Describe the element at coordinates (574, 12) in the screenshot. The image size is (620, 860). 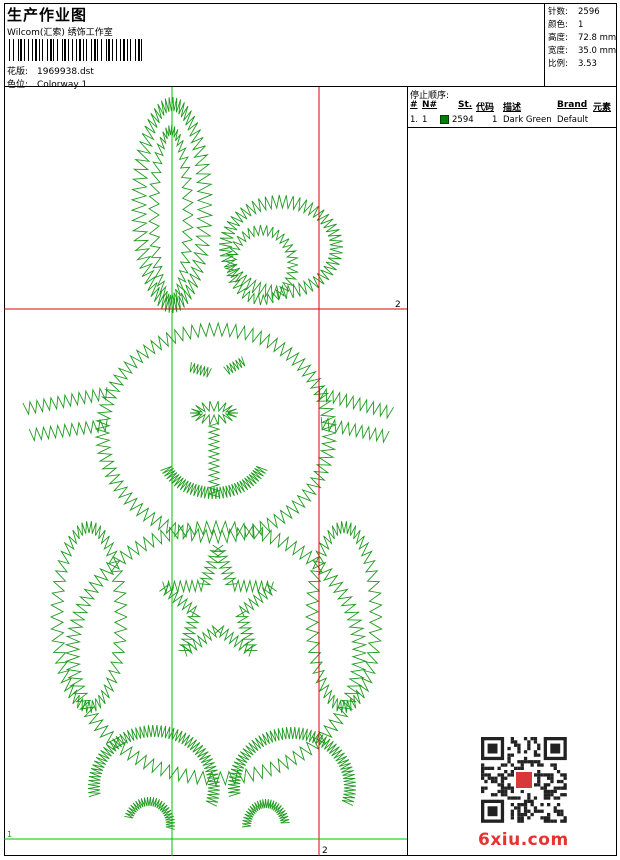
I see `stat-stitches: 针数: 2596` at that location.